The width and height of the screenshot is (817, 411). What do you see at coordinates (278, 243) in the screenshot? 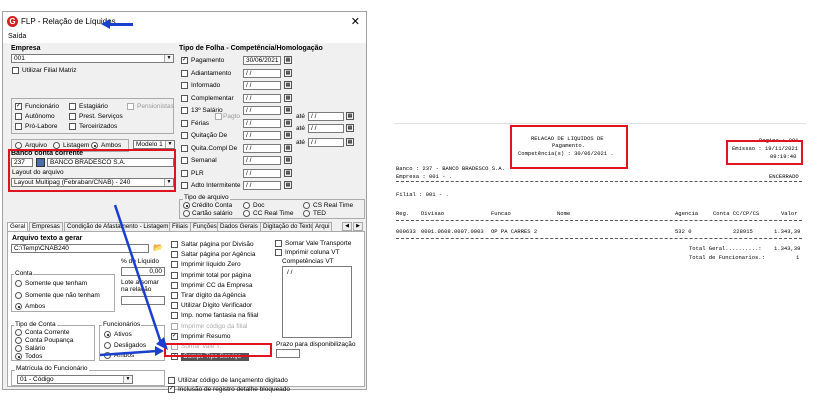
I see `somar-vale-transporte-checkbox` at bounding box center [278, 243].